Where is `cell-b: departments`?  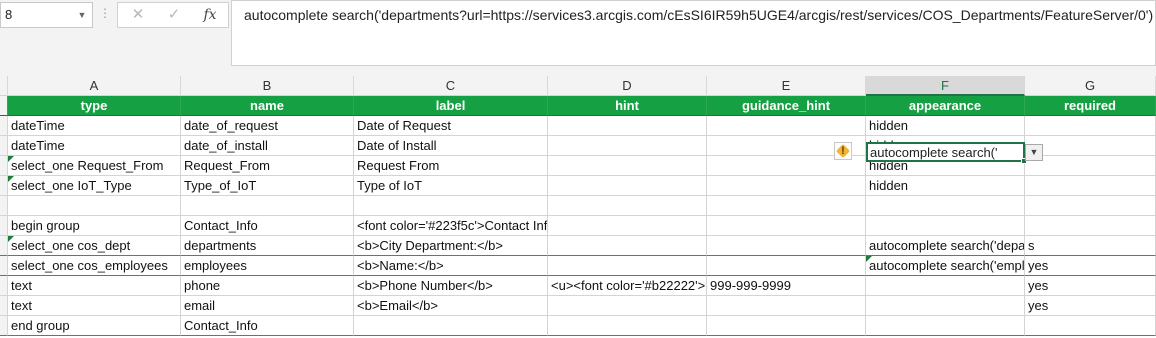
cell-b: departments is located at coordinates (267, 246).